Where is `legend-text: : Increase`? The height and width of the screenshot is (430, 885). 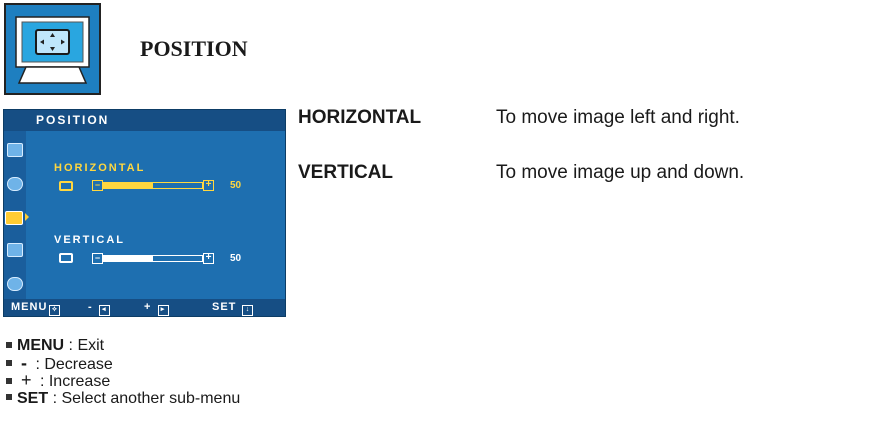
legend-text: : Increase is located at coordinates (73, 381).